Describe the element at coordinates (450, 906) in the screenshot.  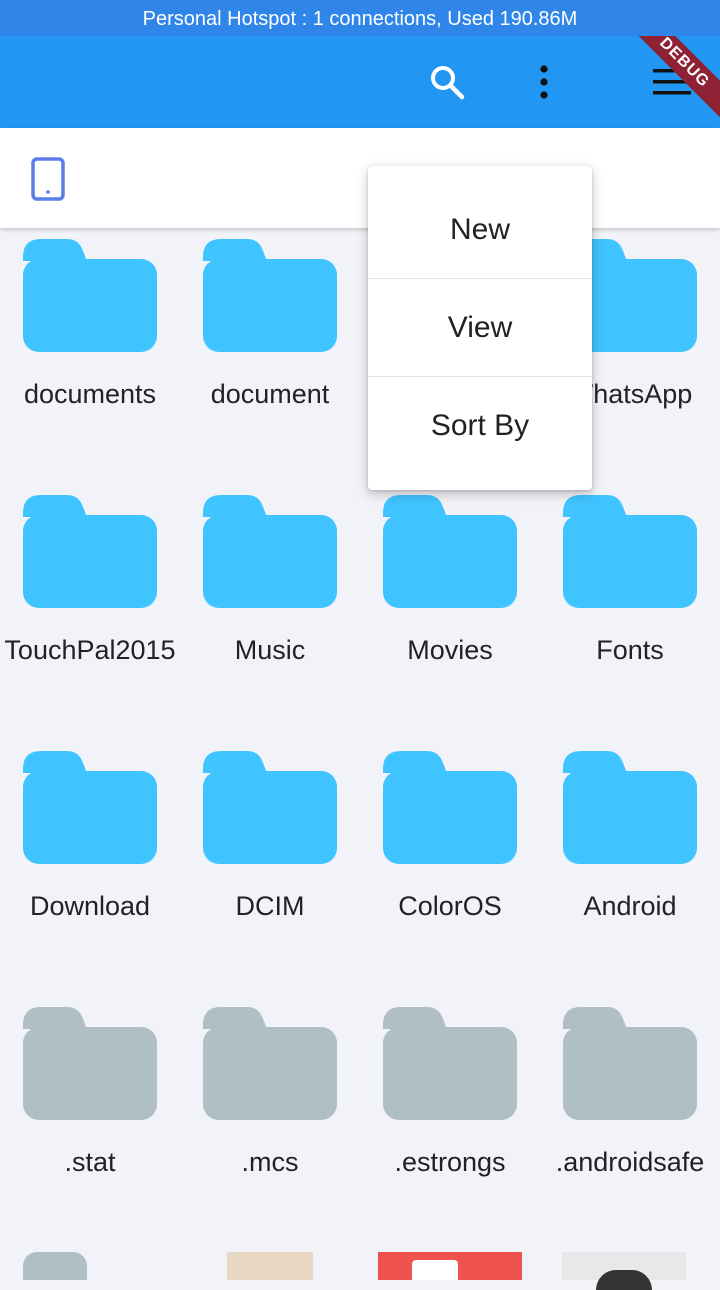
I see `folder-label: ColorOS` at that location.